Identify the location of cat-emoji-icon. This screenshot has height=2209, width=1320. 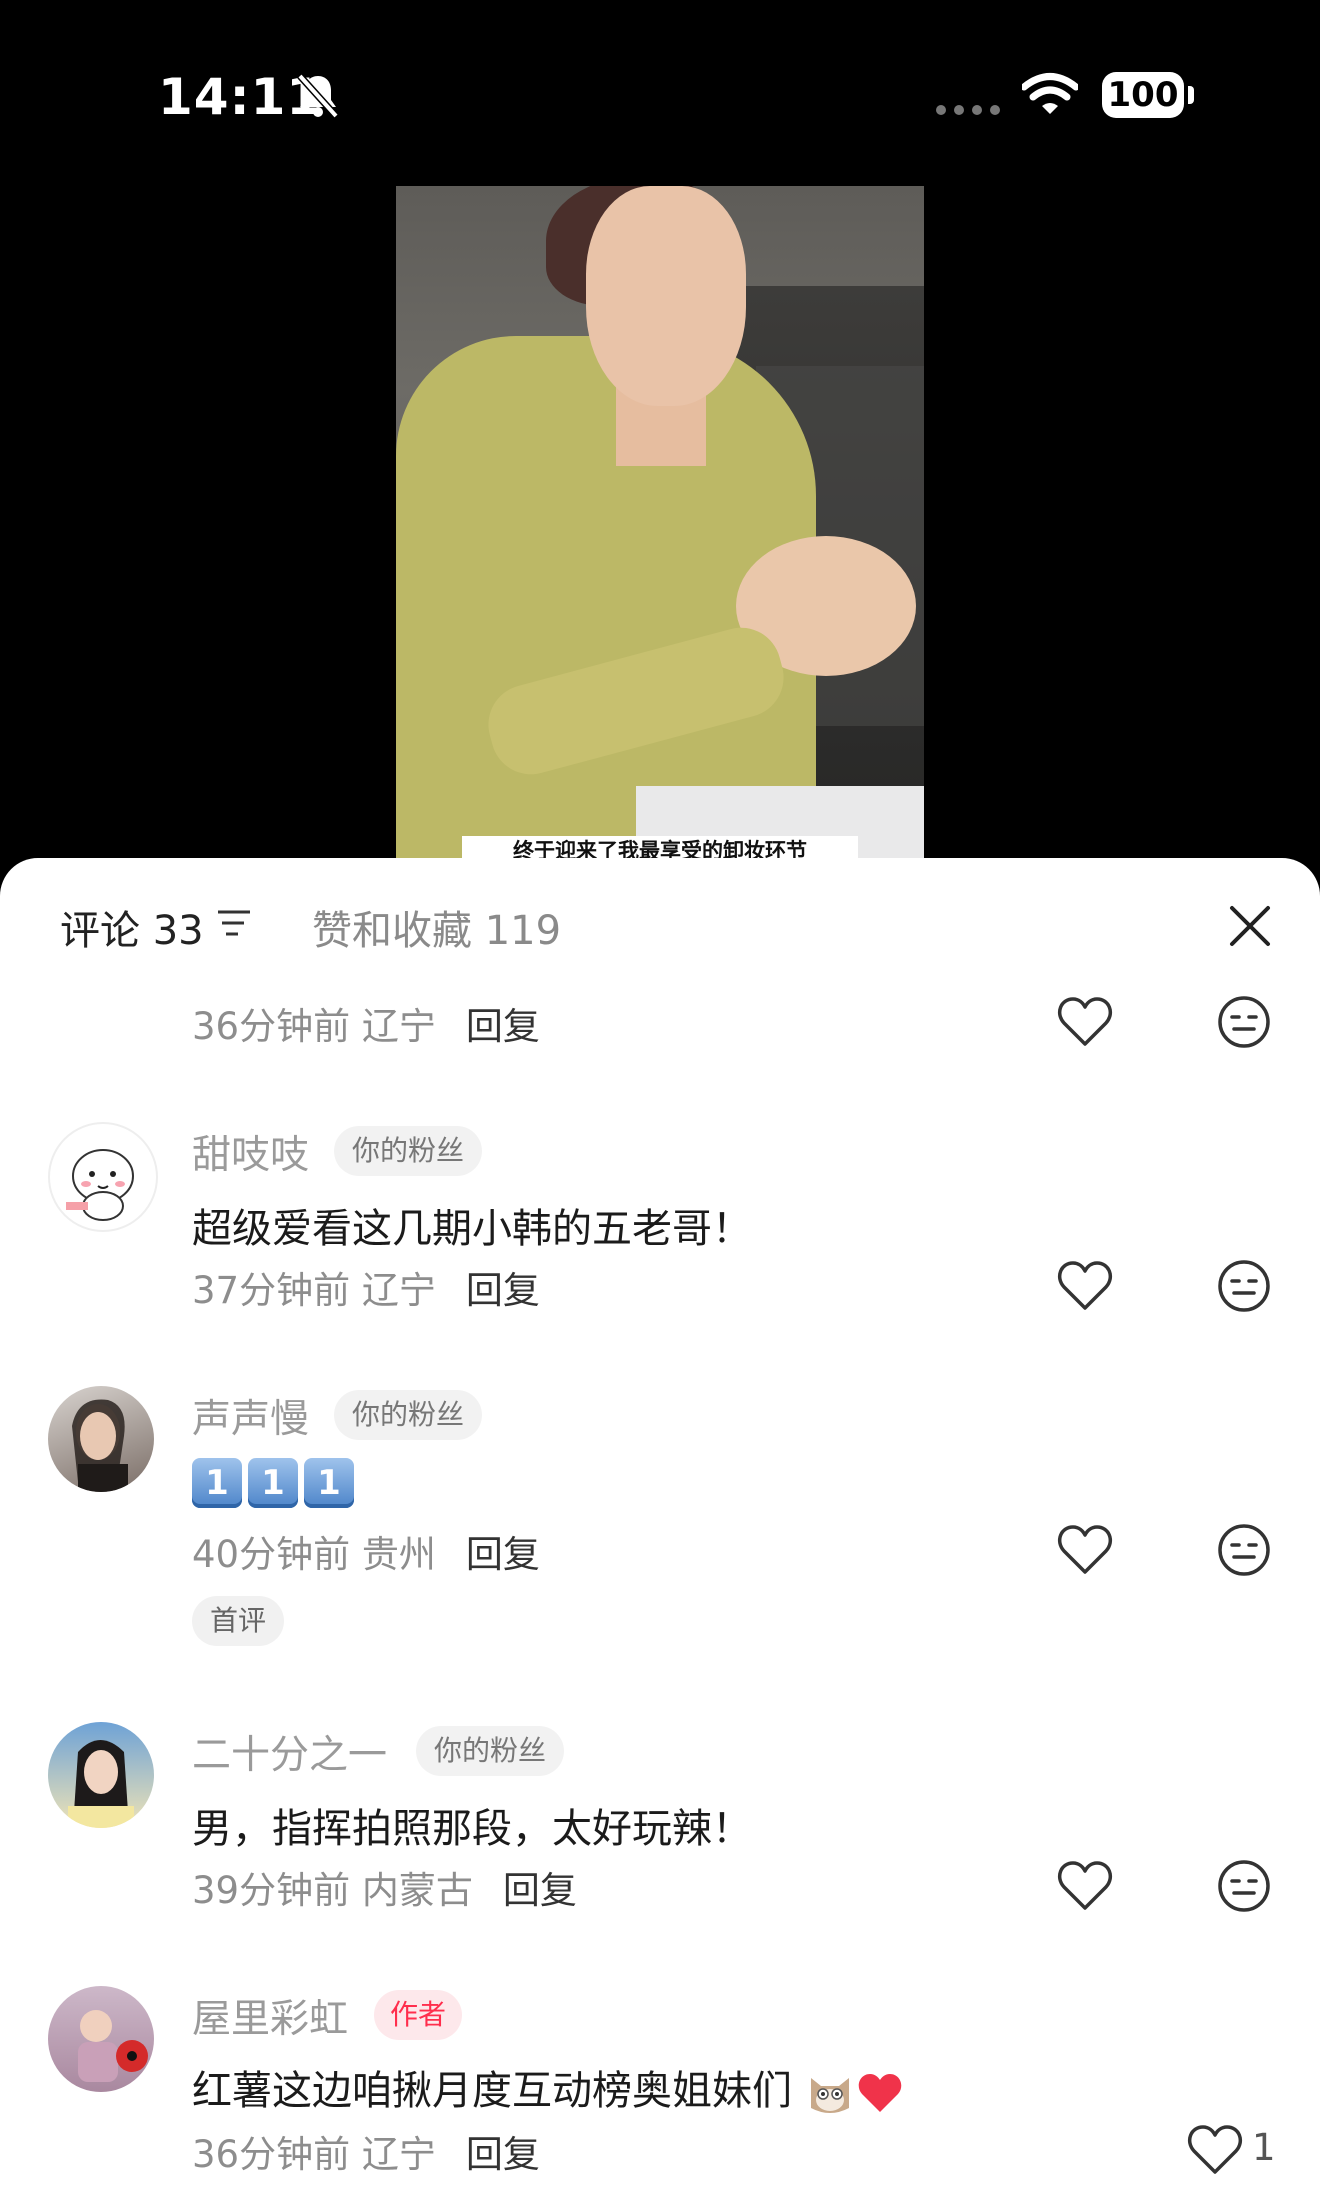
(829, 2095).